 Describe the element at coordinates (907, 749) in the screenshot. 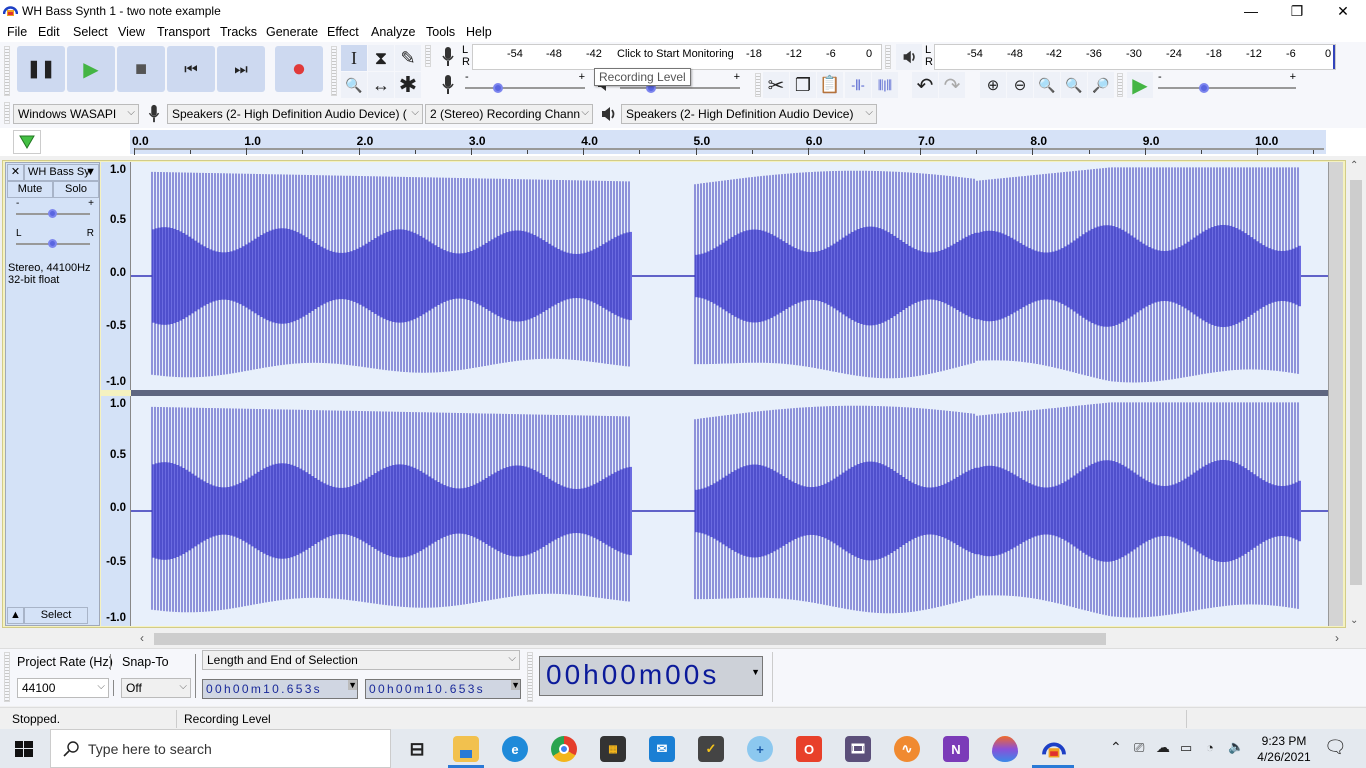

I see `wavepad-icon: ∿` at that location.